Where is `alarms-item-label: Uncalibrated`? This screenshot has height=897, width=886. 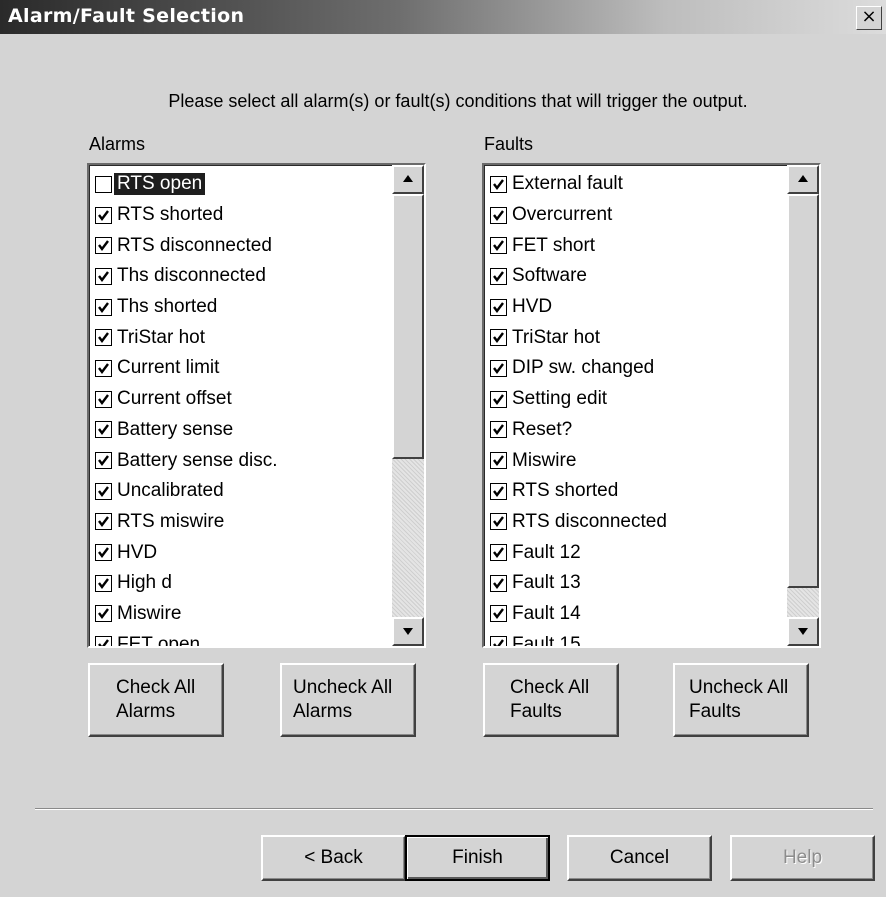
alarms-item-label: Uncalibrated is located at coordinates (170, 491).